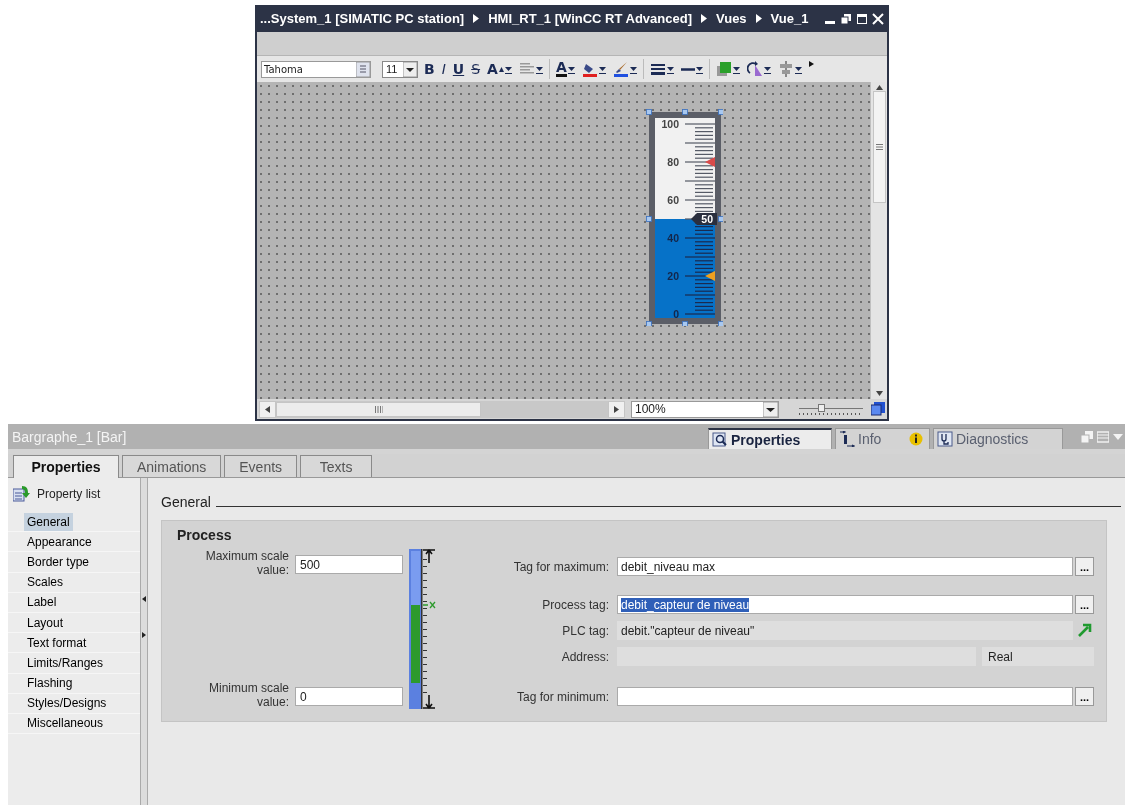 The height and width of the screenshot is (805, 1125). What do you see at coordinates (673, 238) in the screenshot?
I see `scale-label: 40` at bounding box center [673, 238].